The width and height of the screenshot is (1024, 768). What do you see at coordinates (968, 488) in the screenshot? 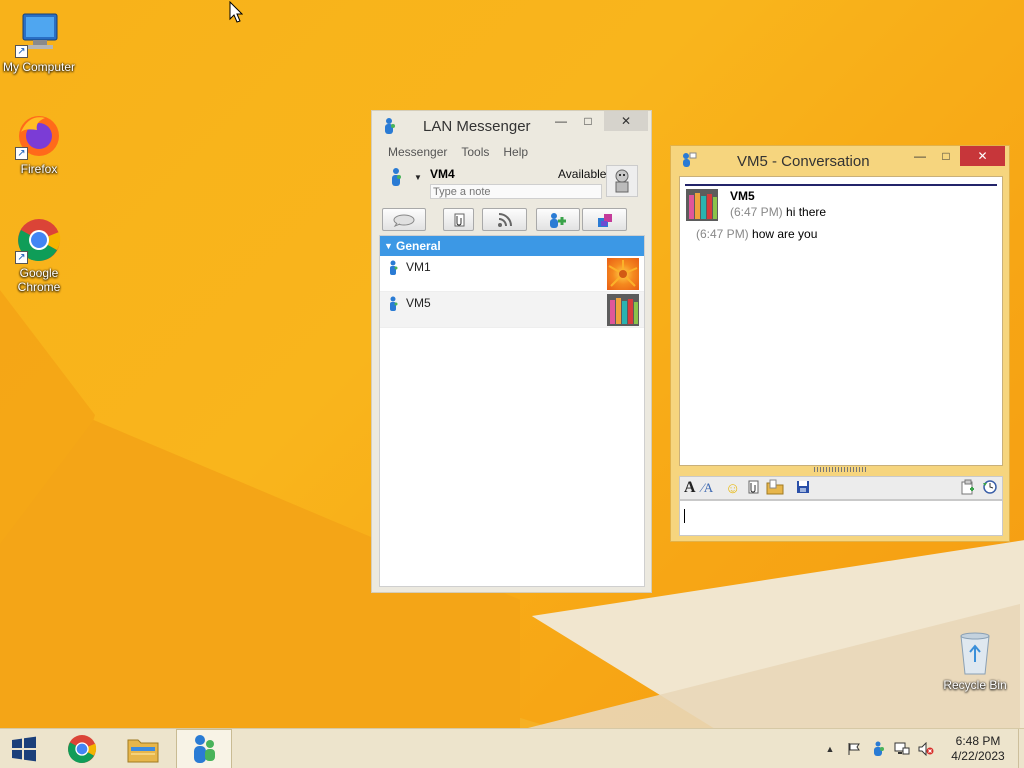
I see `clipboard-icon` at bounding box center [968, 488].